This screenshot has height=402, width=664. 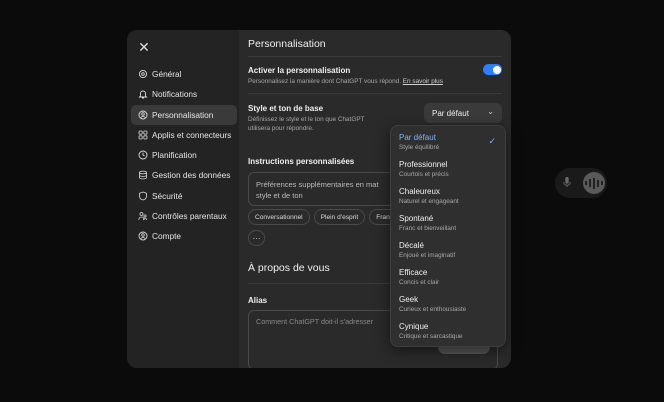 What do you see at coordinates (142, 175) in the screenshot?
I see `database-icon` at bounding box center [142, 175].